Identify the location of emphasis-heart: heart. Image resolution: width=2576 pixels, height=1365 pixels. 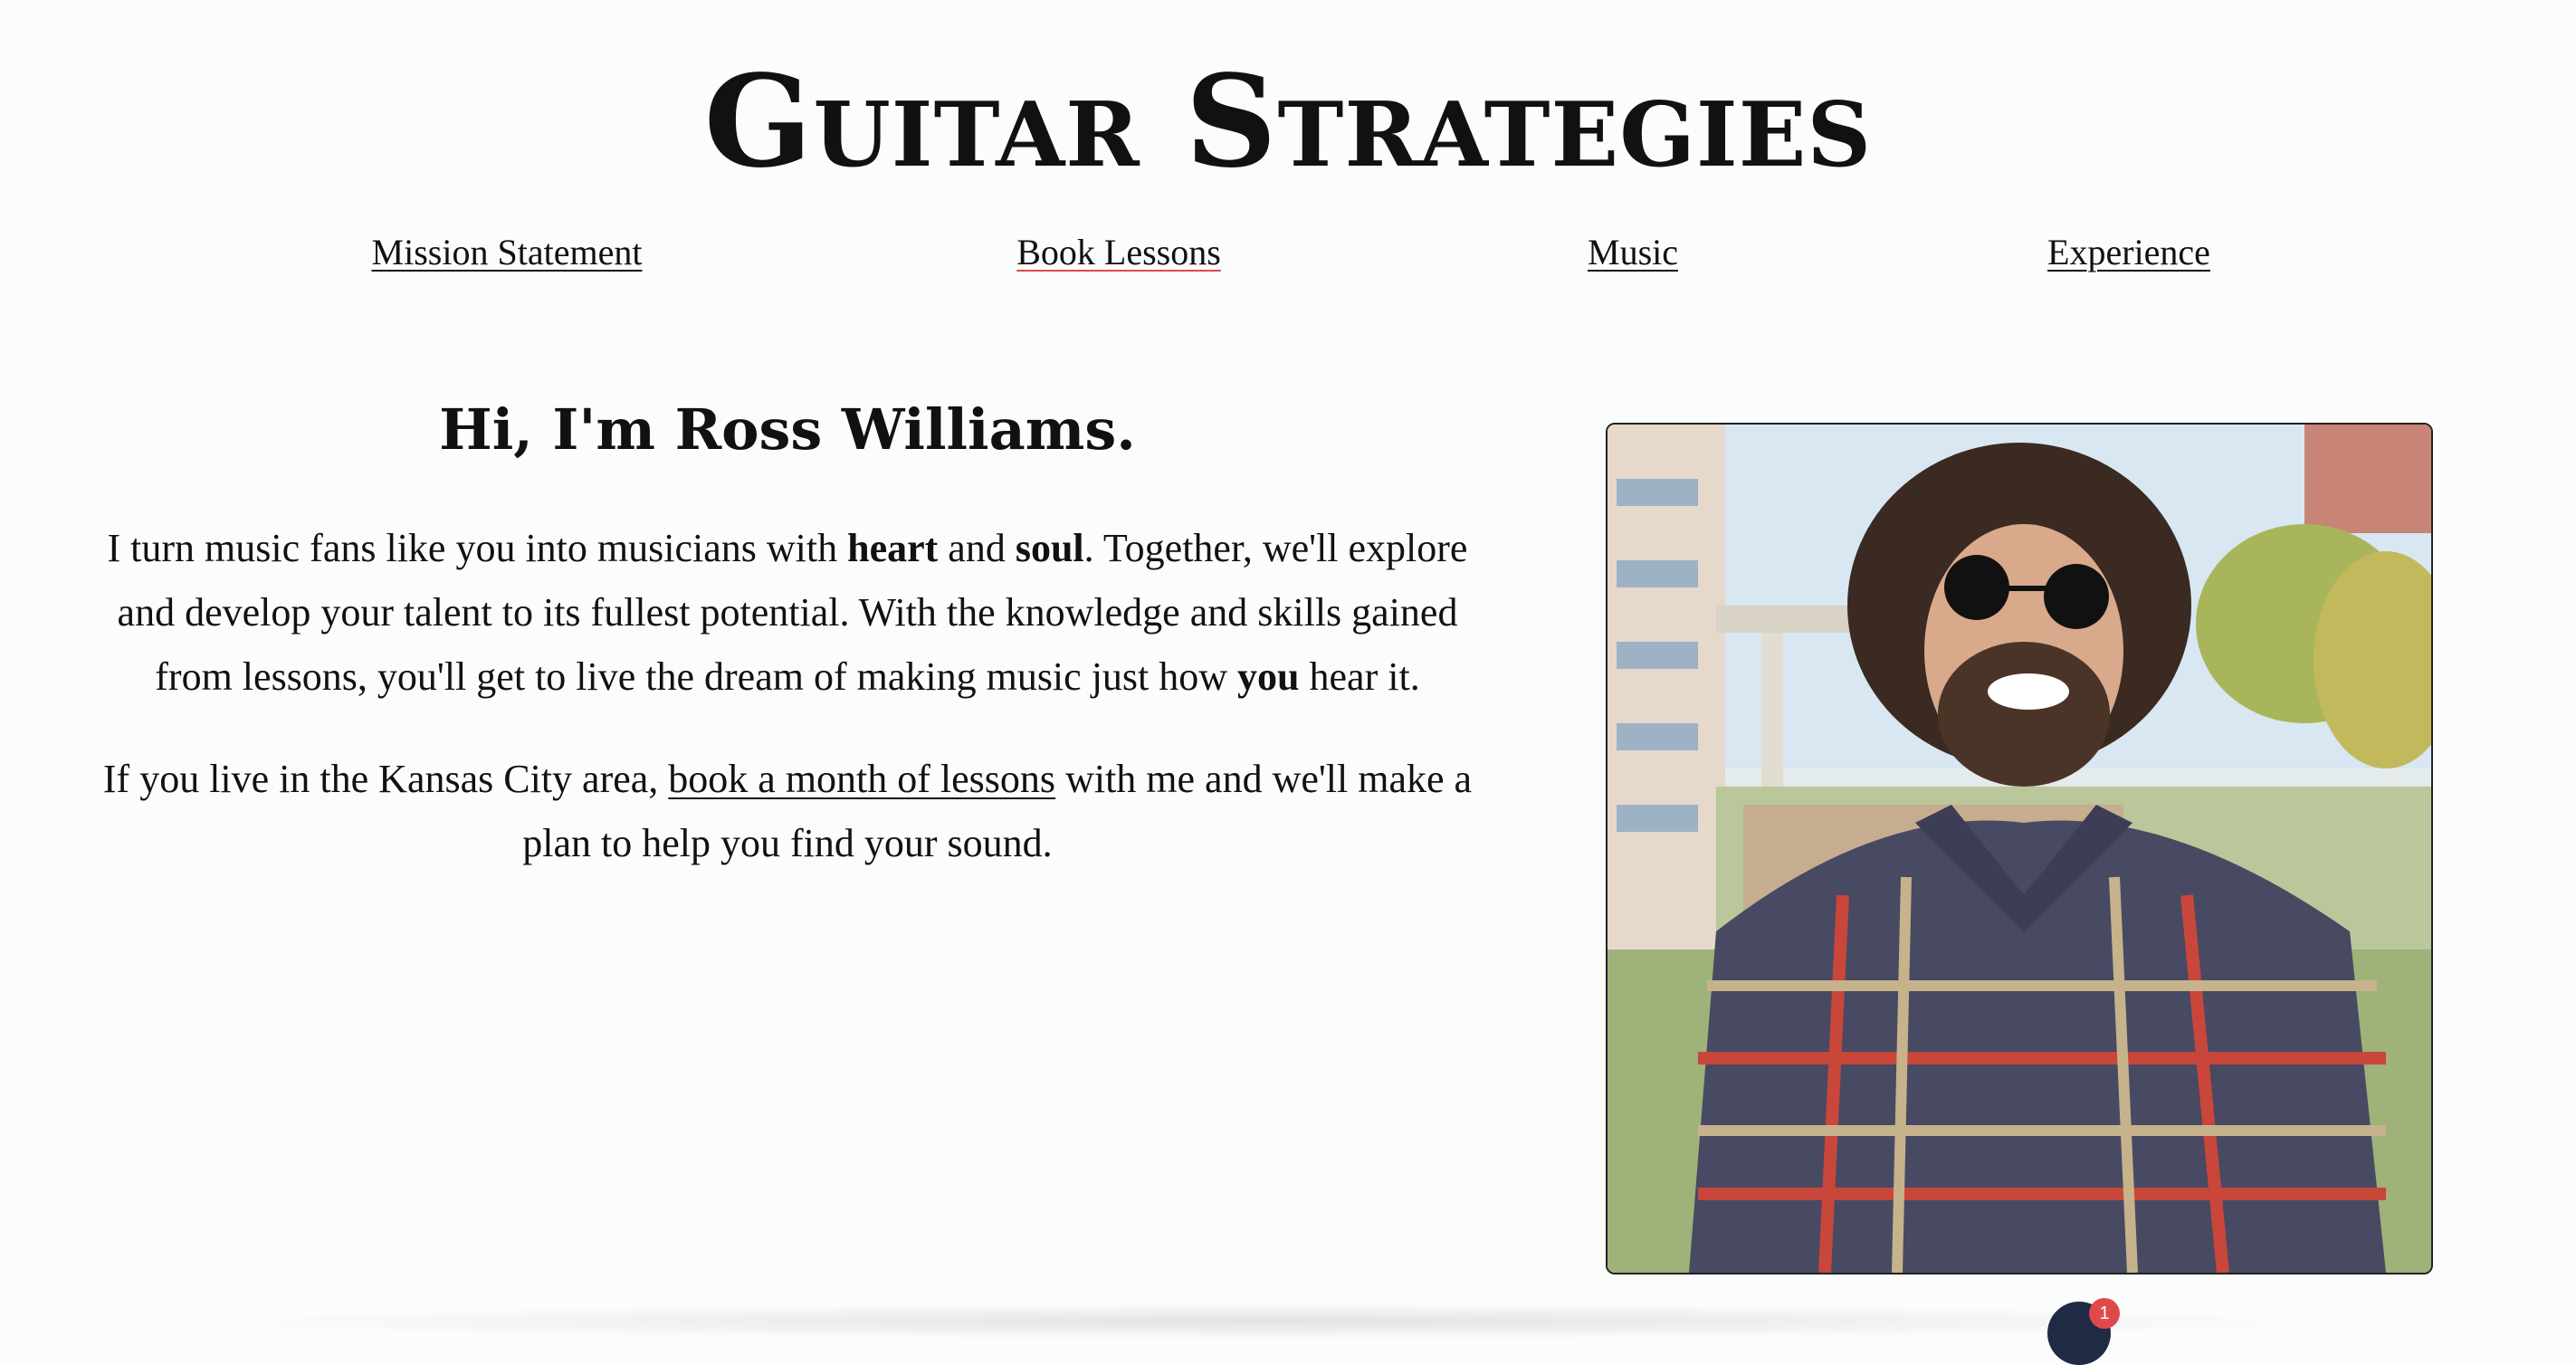
(893, 548).